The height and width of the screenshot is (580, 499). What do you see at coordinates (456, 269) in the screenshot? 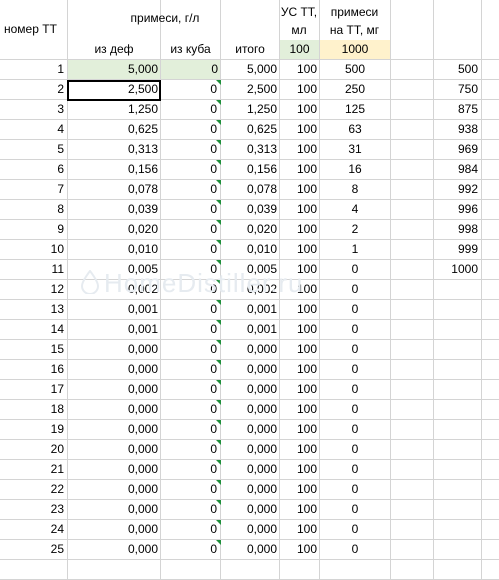
I see `cell-cumulative: 1000` at bounding box center [456, 269].